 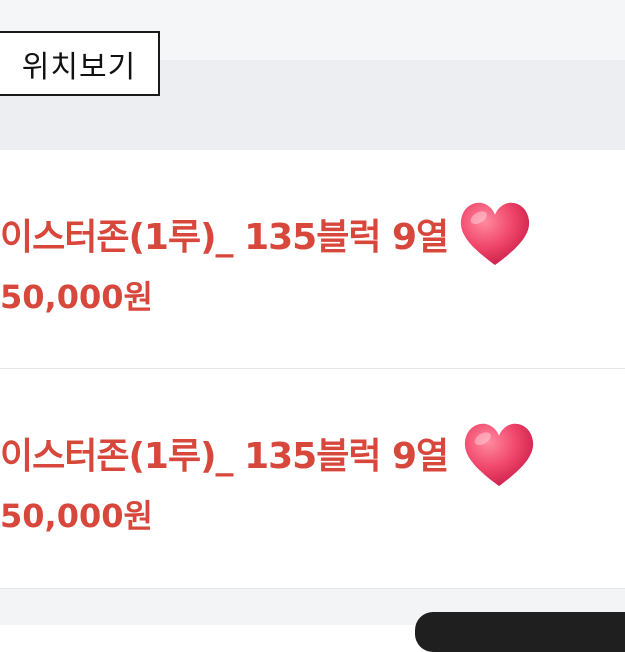 I want to click on floating-action-tab, so click(x=520, y=632).